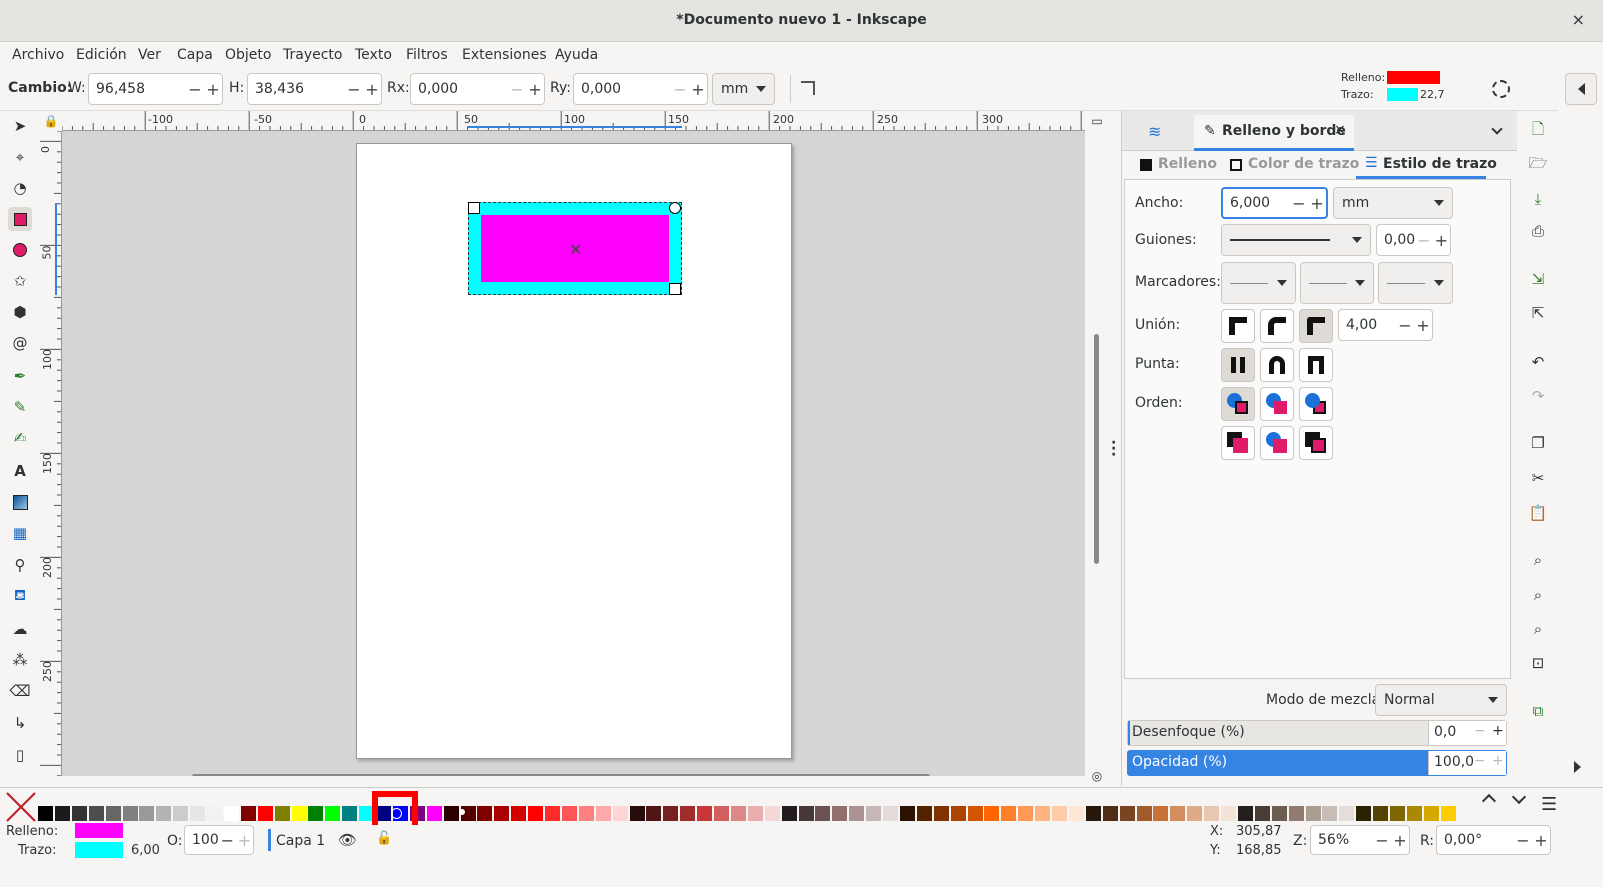 The width and height of the screenshot is (1603, 887). I want to click on order-fill-markers-stroke-button, so click(1316, 404).